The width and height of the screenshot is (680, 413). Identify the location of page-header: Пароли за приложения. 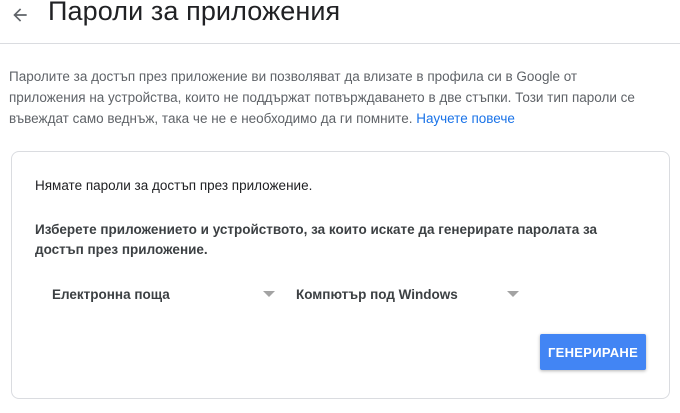
(340, 22).